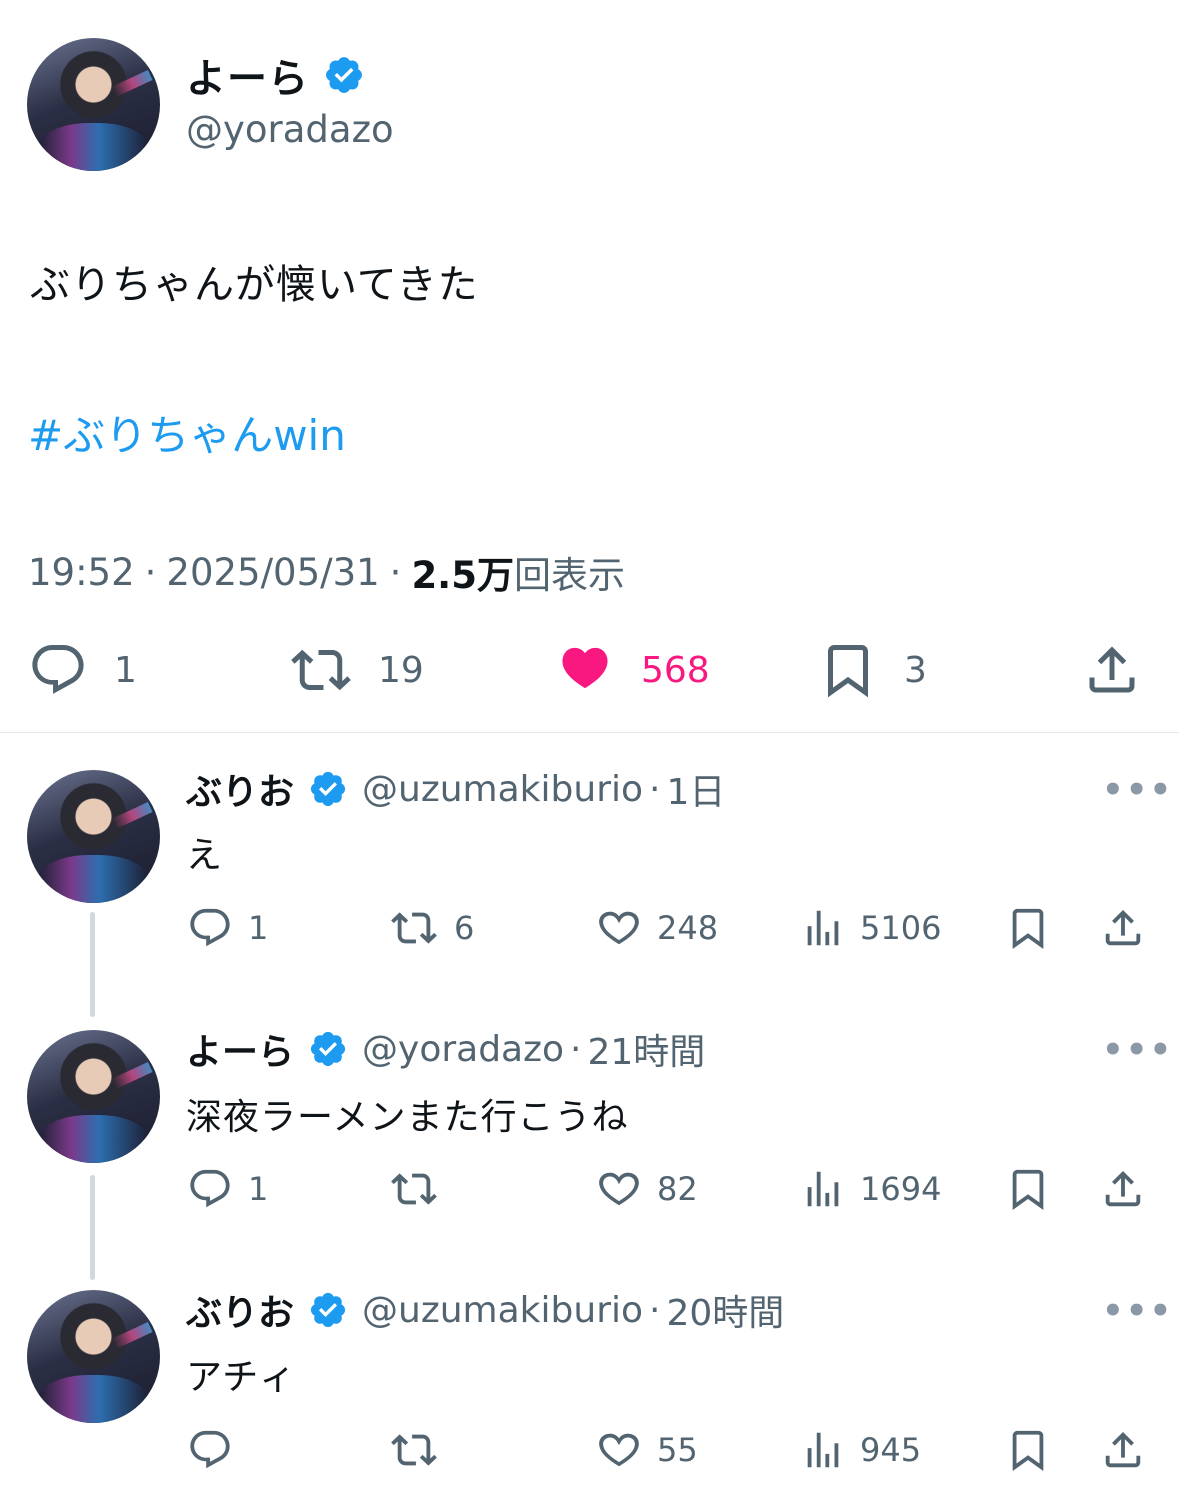 This screenshot has height=1506, width=1179. What do you see at coordinates (401, 670) in the screenshot?
I see `retweet-count: 19` at bounding box center [401, 670].